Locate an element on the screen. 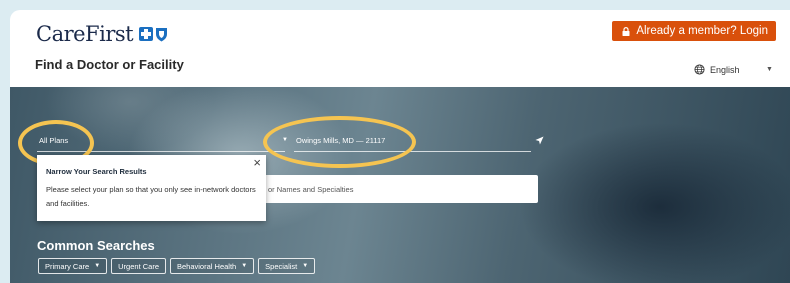  logo-text: CareFirst is located at coordinates (85, 34).